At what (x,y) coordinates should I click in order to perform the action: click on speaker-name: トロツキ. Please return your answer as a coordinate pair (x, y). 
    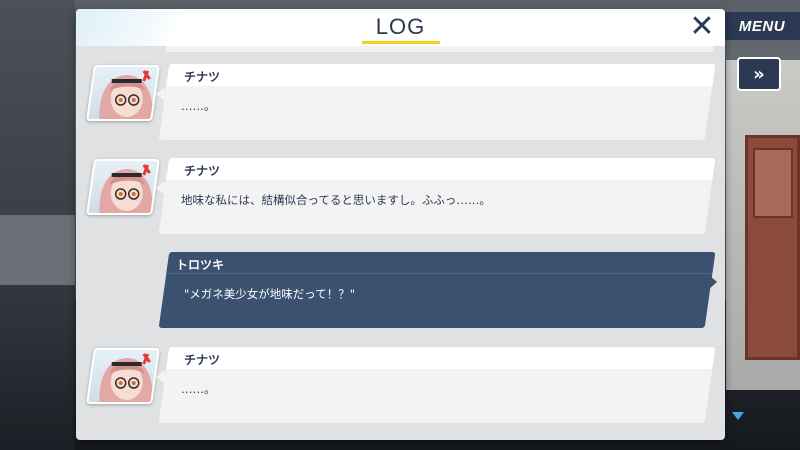
    Looking at the image, I should click on (200, 265).